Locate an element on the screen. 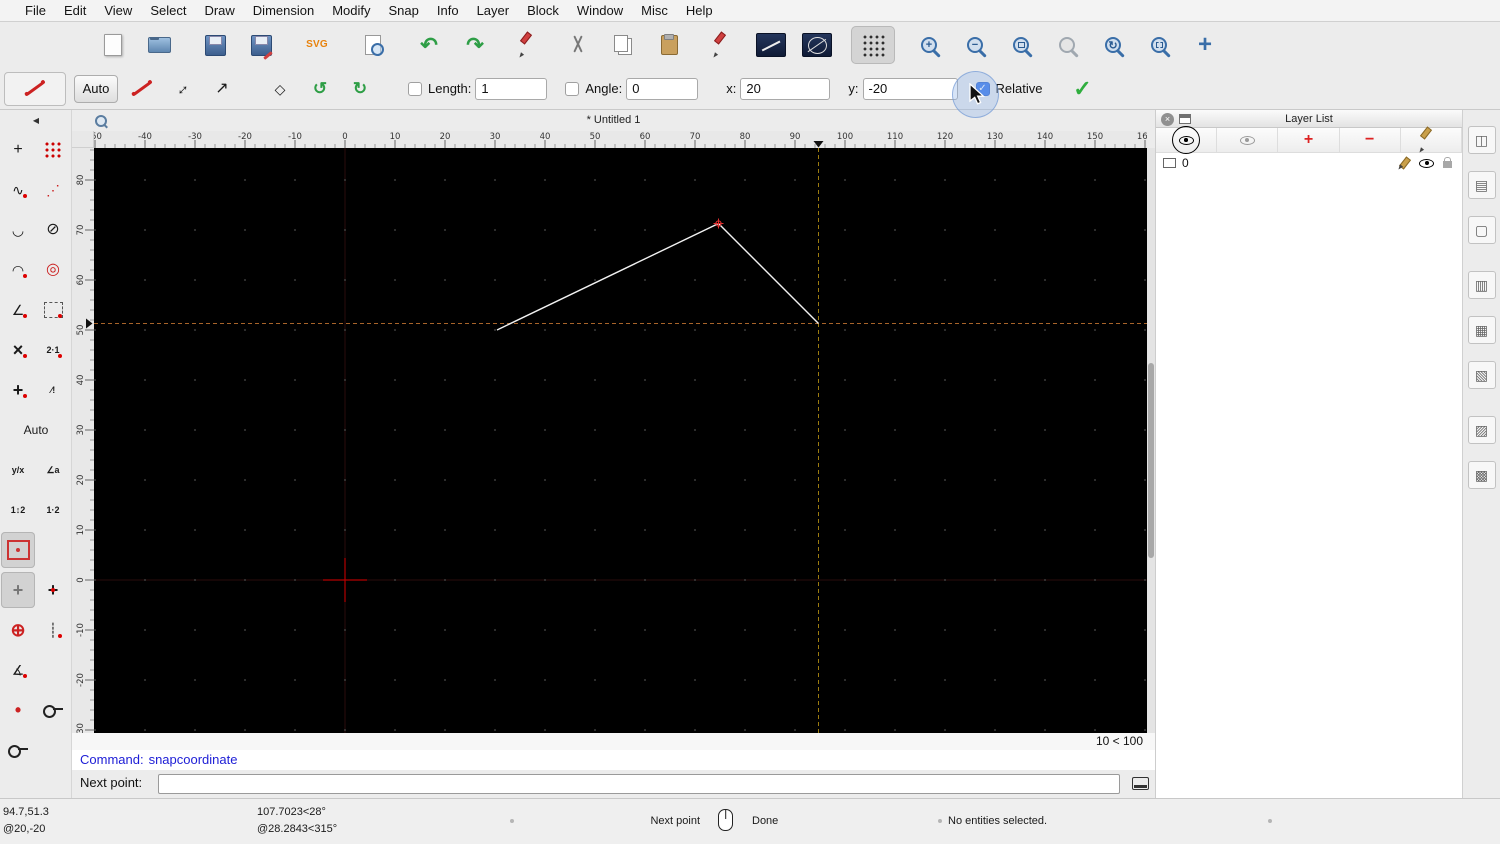 This screenshot has height=844, width=1500. ellipse-tool-button is located at coordinates (817, 45).